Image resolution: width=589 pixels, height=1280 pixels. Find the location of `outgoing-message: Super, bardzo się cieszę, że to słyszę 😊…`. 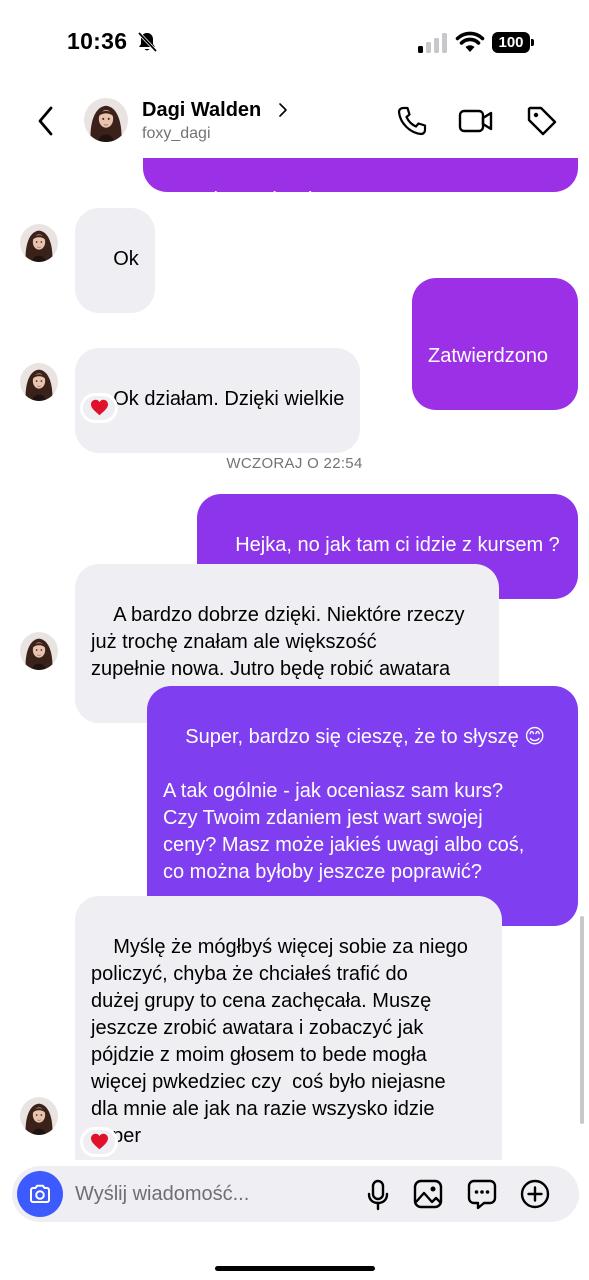

outgoing-message: Super, bardzo się cieszę, że to słyszę 😊… is located at coordinates (362, 806).